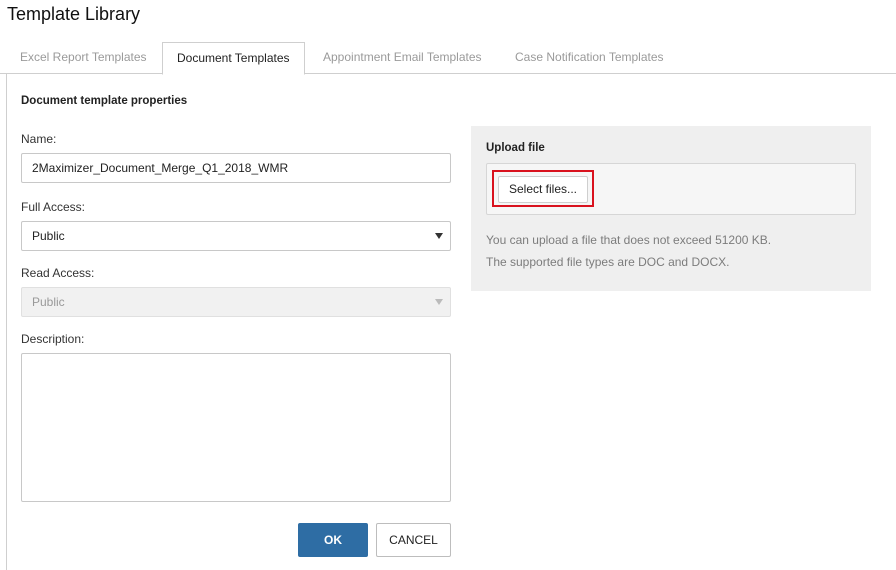 This screenshot has height=570, width=896. What do you see at coordinates (48, 236) in the screenshot?
I see `full-access-value: Public` at bounding box center [48, 236].